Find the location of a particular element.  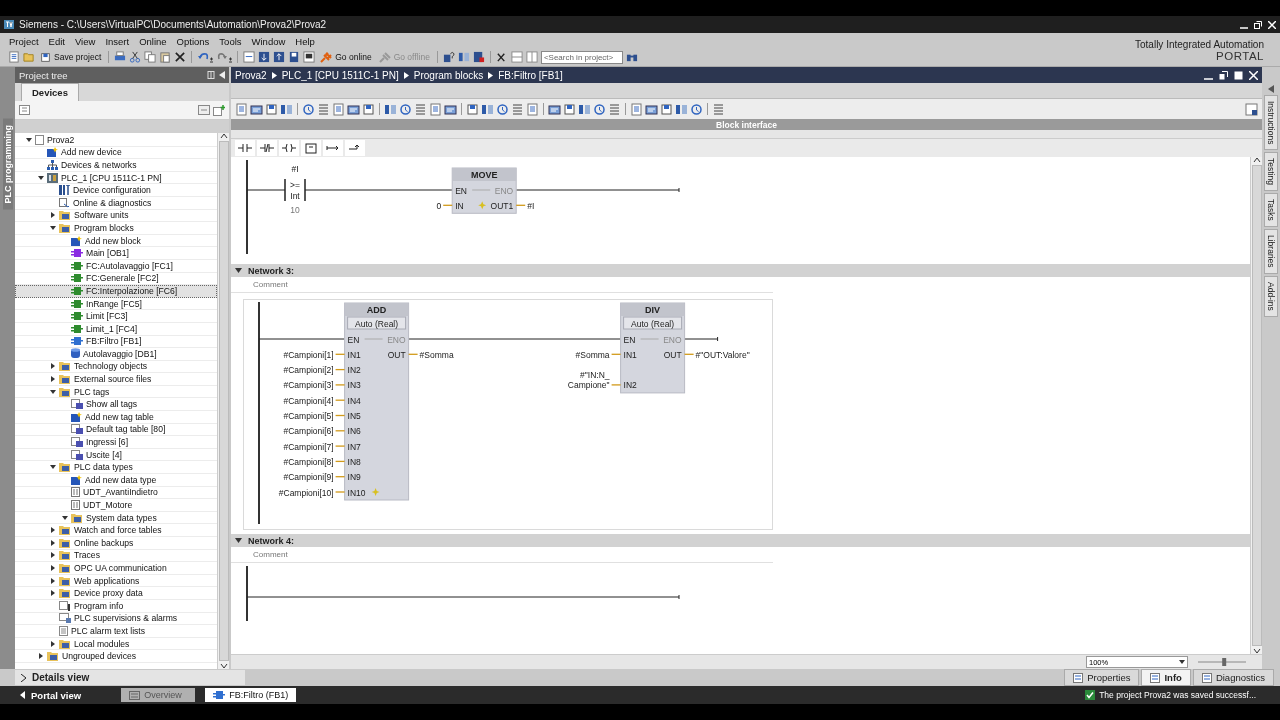

breadcrumb-item: FB:Filtro [FB1] is located at coordinates (530, 75).